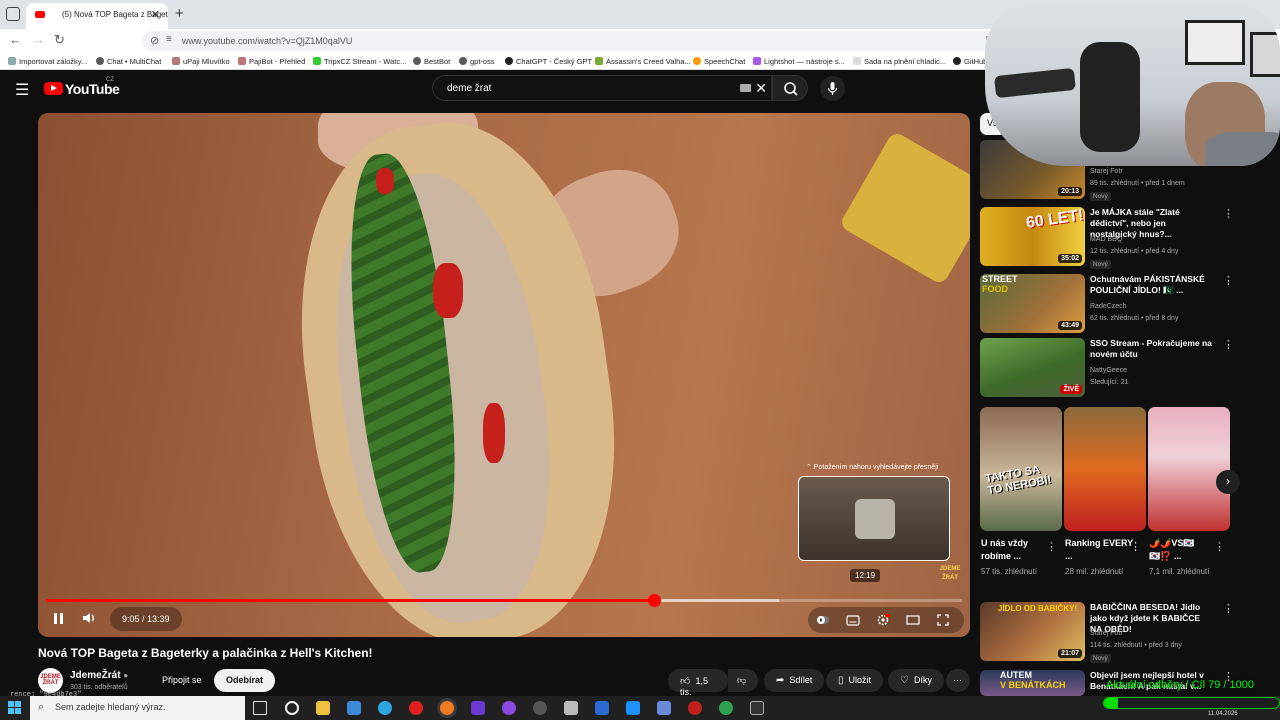 Image resolution: width=1280 pixels, height=720 pixels. What do you see at coordinates (865, 575) in the screenshot?
I see `seek-preview-time: 12:19` at bounding box center [865, 575].